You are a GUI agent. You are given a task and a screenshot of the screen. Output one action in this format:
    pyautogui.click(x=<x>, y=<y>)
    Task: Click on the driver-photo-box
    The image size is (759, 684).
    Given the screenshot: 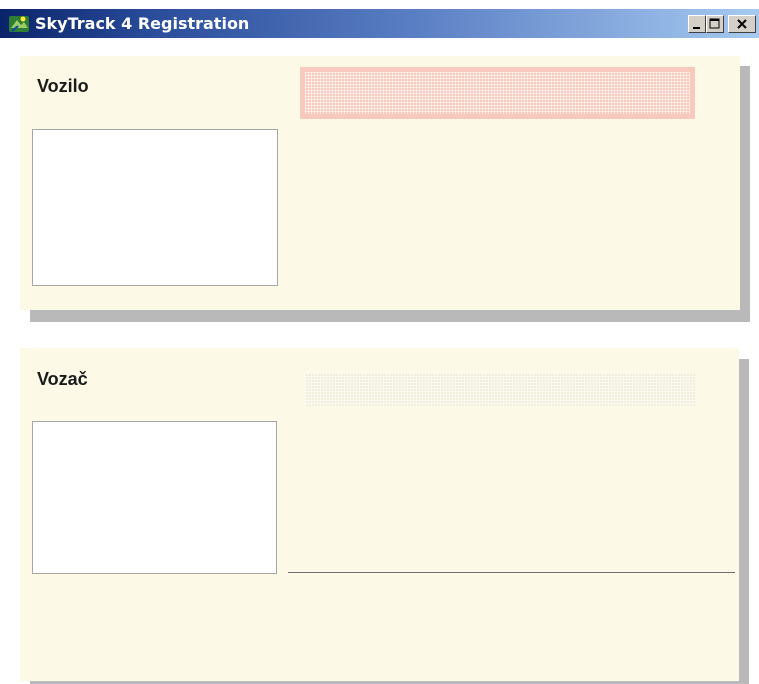 What is the action you would take?
    pyautogui.click(x=154, y=497)
    